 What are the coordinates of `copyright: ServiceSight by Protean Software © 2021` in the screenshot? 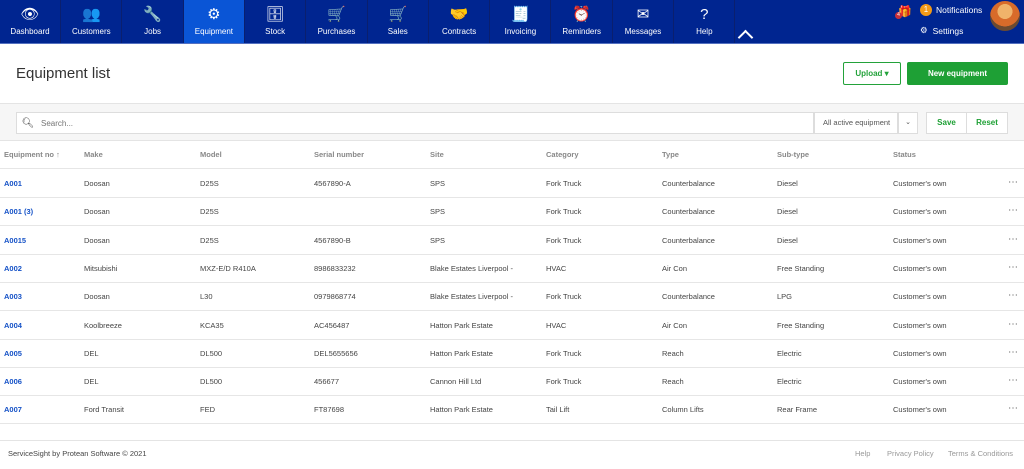 It's located at (77, 453).